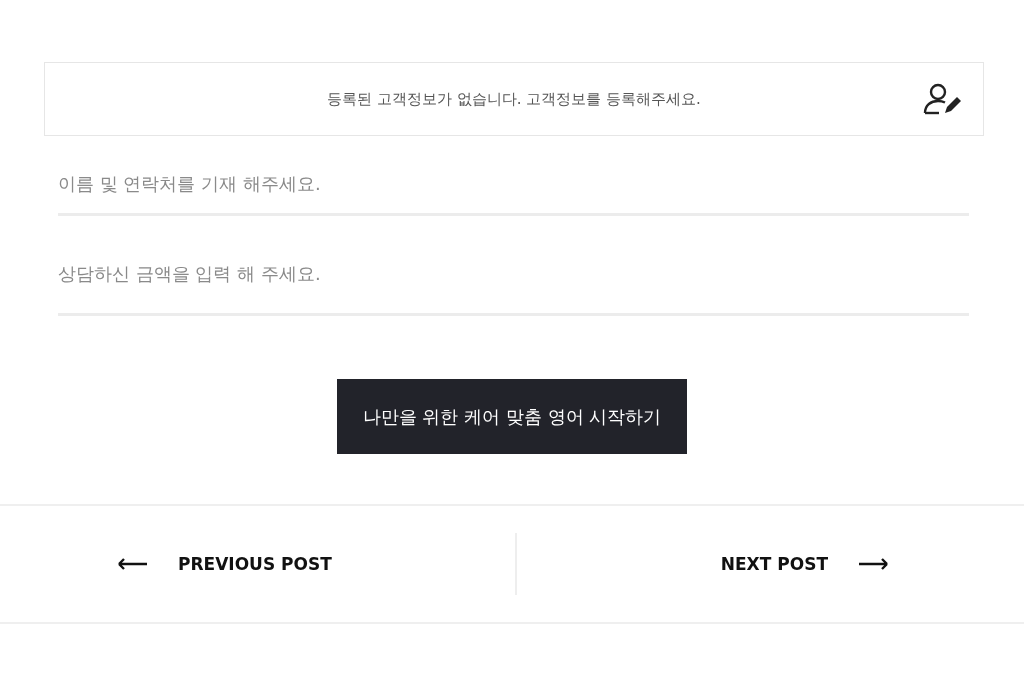  I want to click on notice-text: 등록된 고객정보가 없습니다. 고객정보를 등록해주세요., so click(514, 99).